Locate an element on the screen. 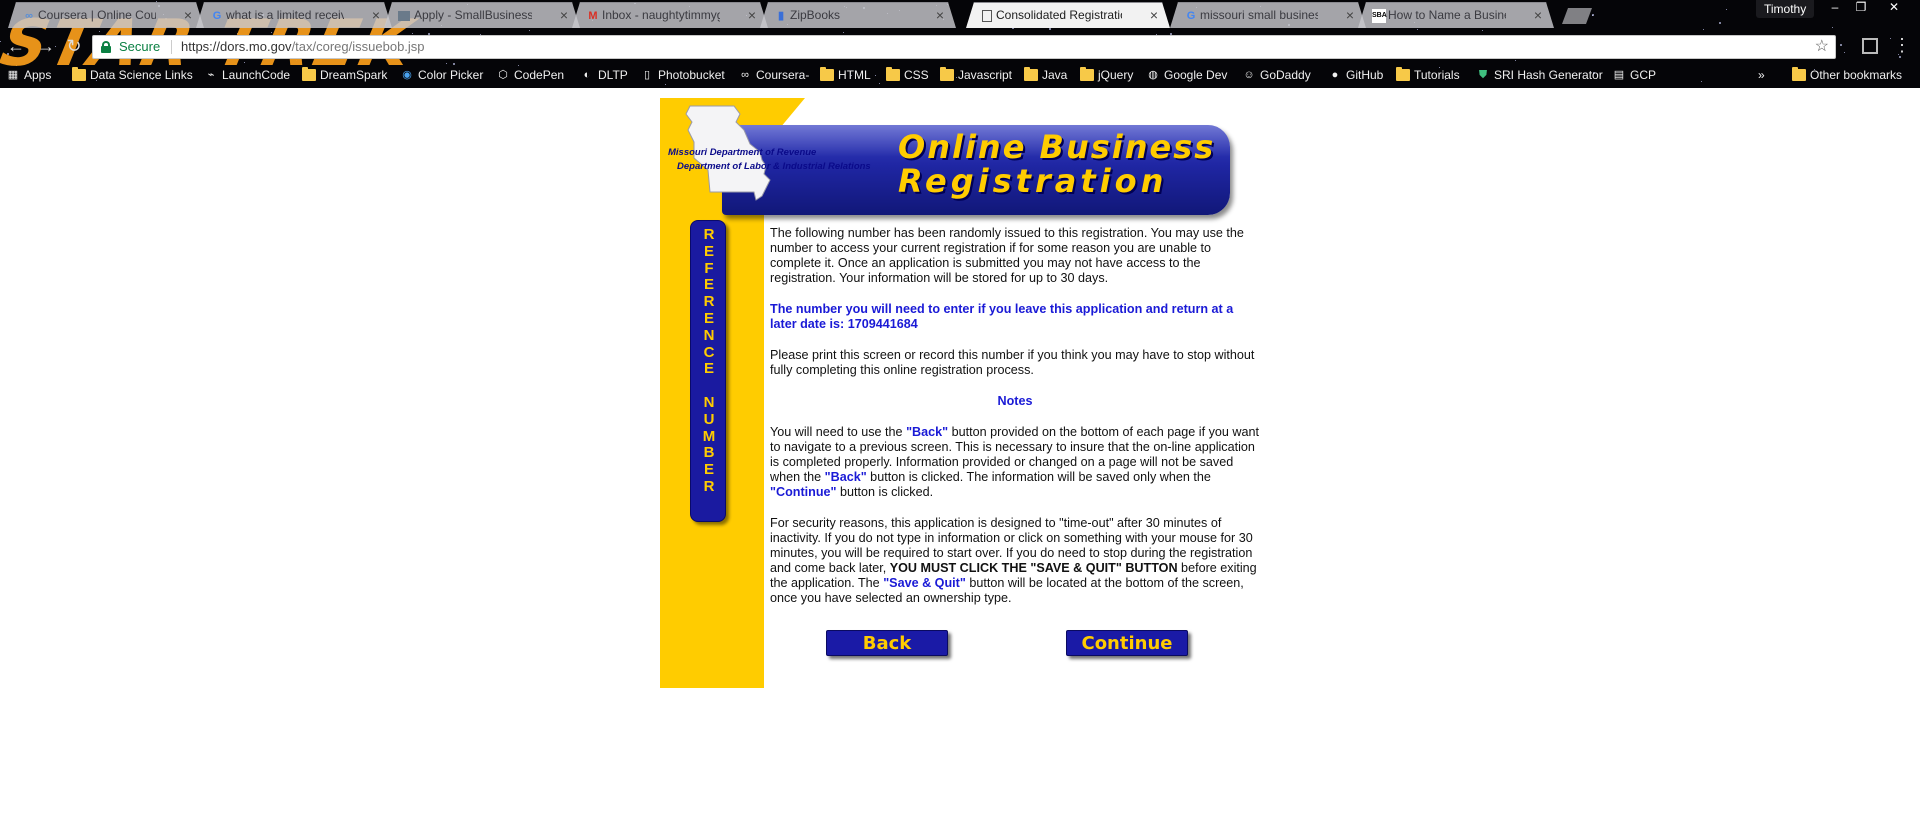 This screenshot has height=827, width=1920. bookmark-label: Data Science Links is located at coordinates (141, 75).